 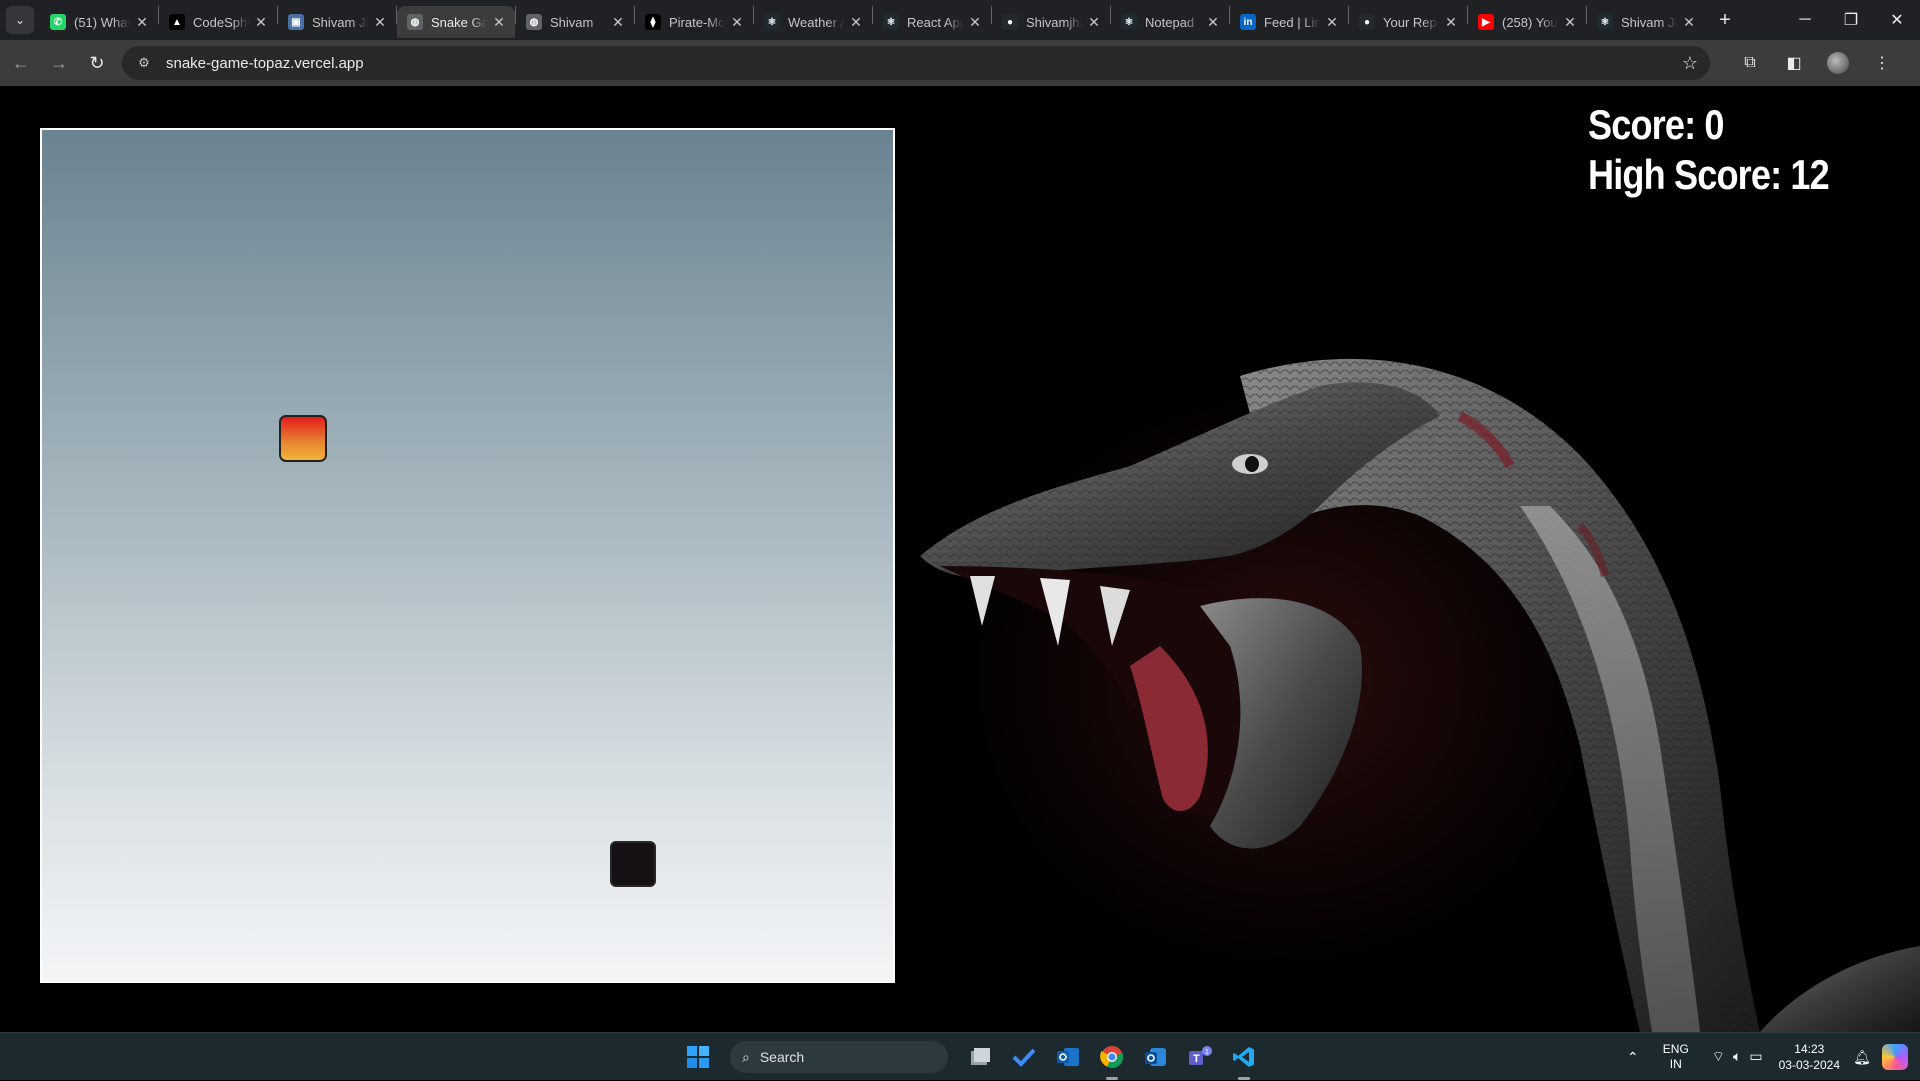 I want to click on linkedin-icon: in, so click(x=1248, y=22).